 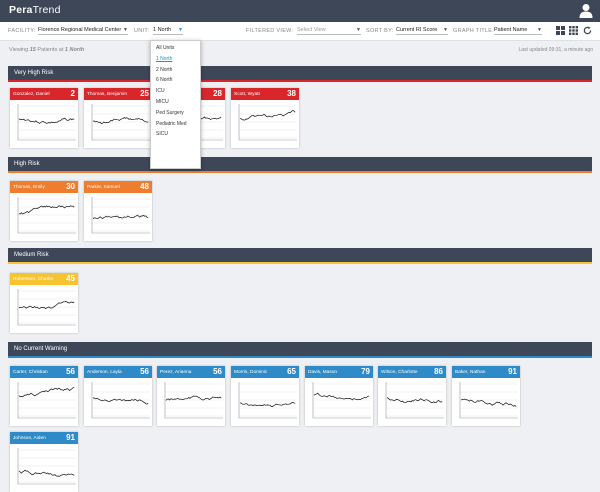 I want to click on patient-card-header: Wilson, Charlotte 86, so click(x=412, y=372).